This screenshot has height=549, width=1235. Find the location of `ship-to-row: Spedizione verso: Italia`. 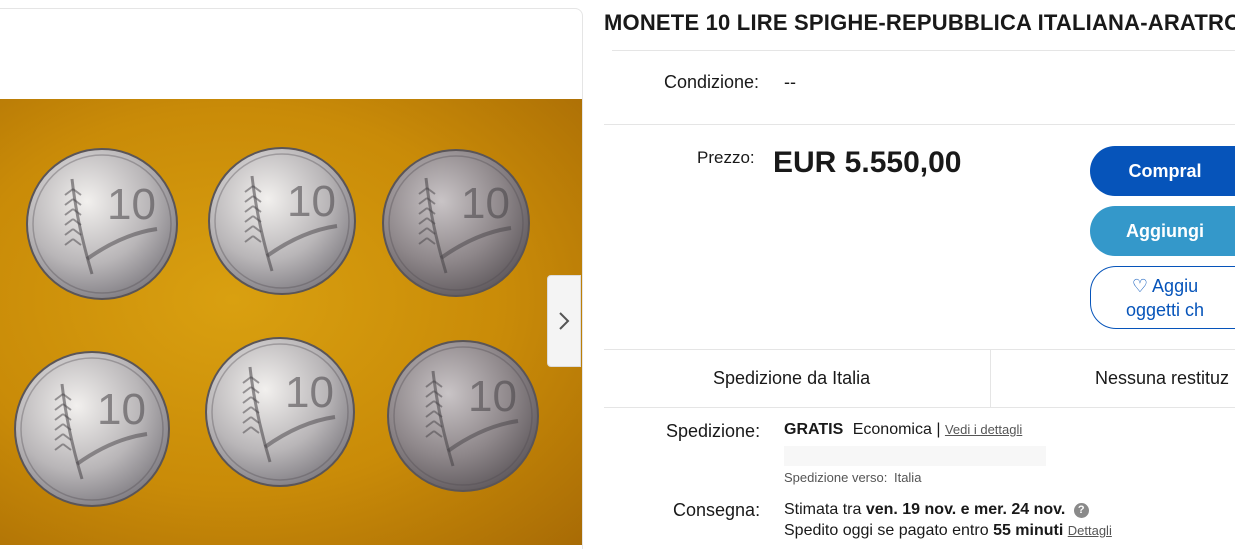

ship-to-row: Spedizione verso: Italia is located at coordinates (852, 477).